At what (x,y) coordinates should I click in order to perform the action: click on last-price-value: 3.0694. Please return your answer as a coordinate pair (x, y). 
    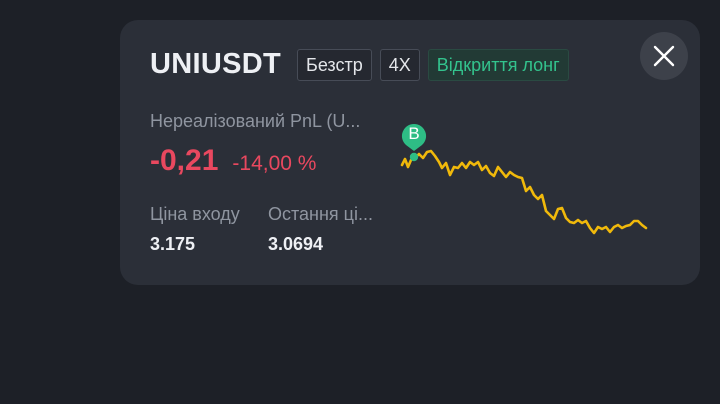
    Looking at the image, I should click on (296, 244).